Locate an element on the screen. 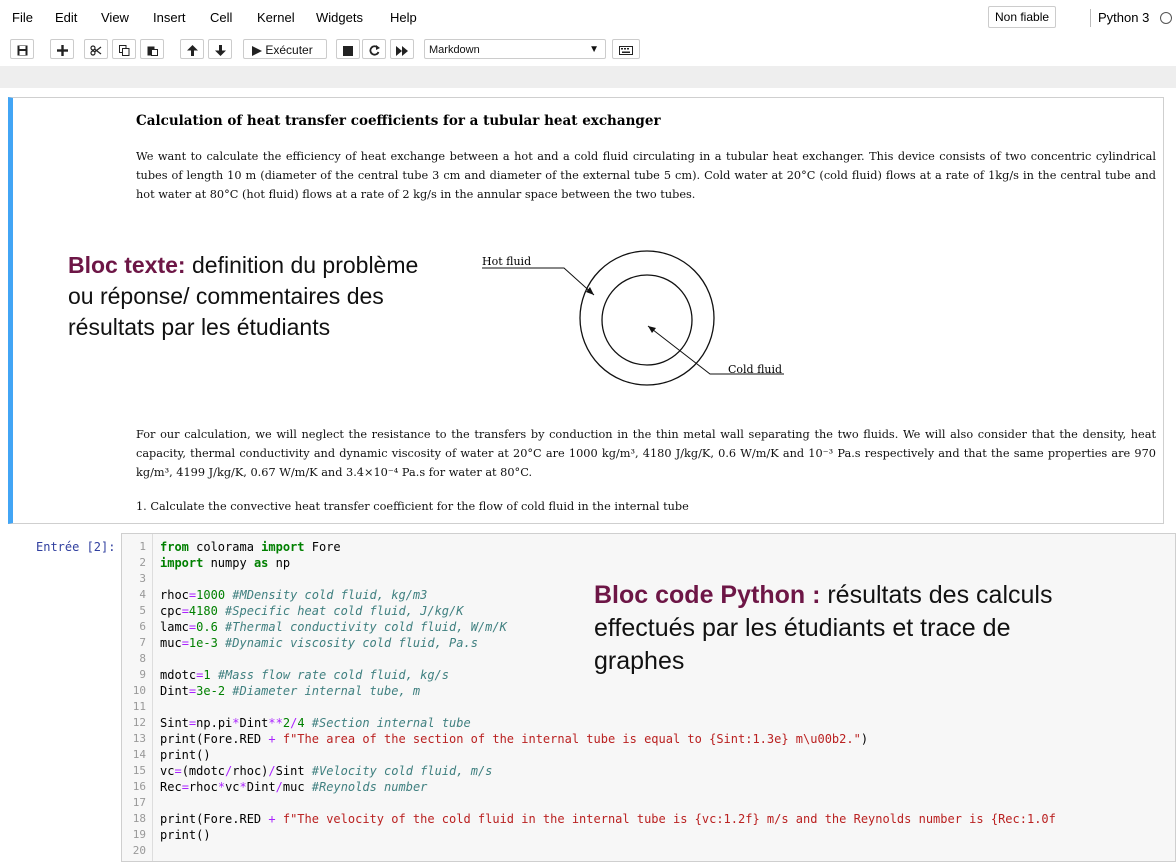 The image size is (1176, 862). keyboard-icon is located at coordinates (626, 51).